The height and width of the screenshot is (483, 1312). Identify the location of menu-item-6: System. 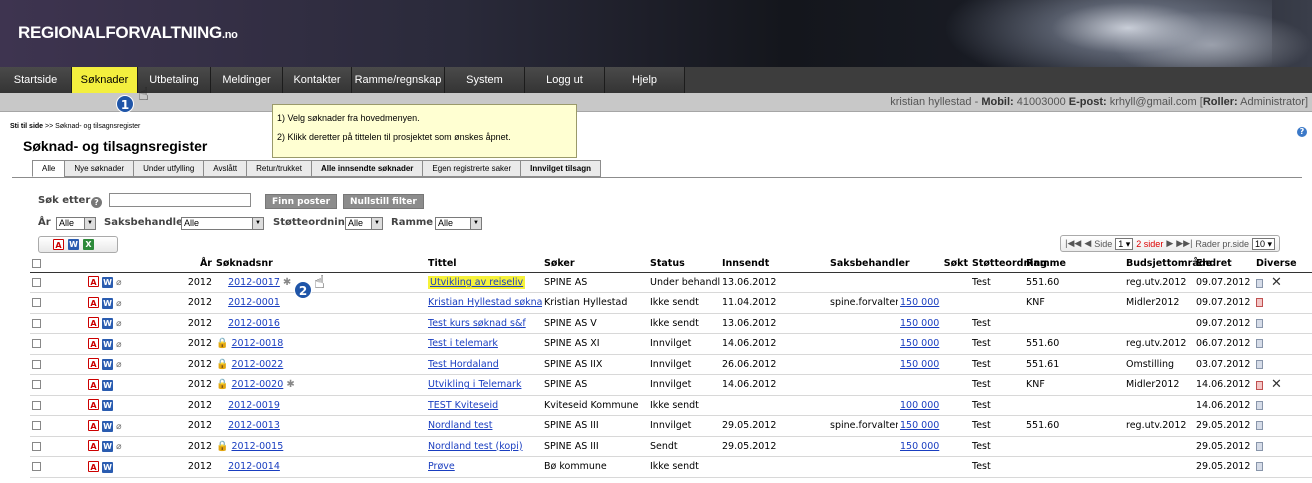
(485, 80).